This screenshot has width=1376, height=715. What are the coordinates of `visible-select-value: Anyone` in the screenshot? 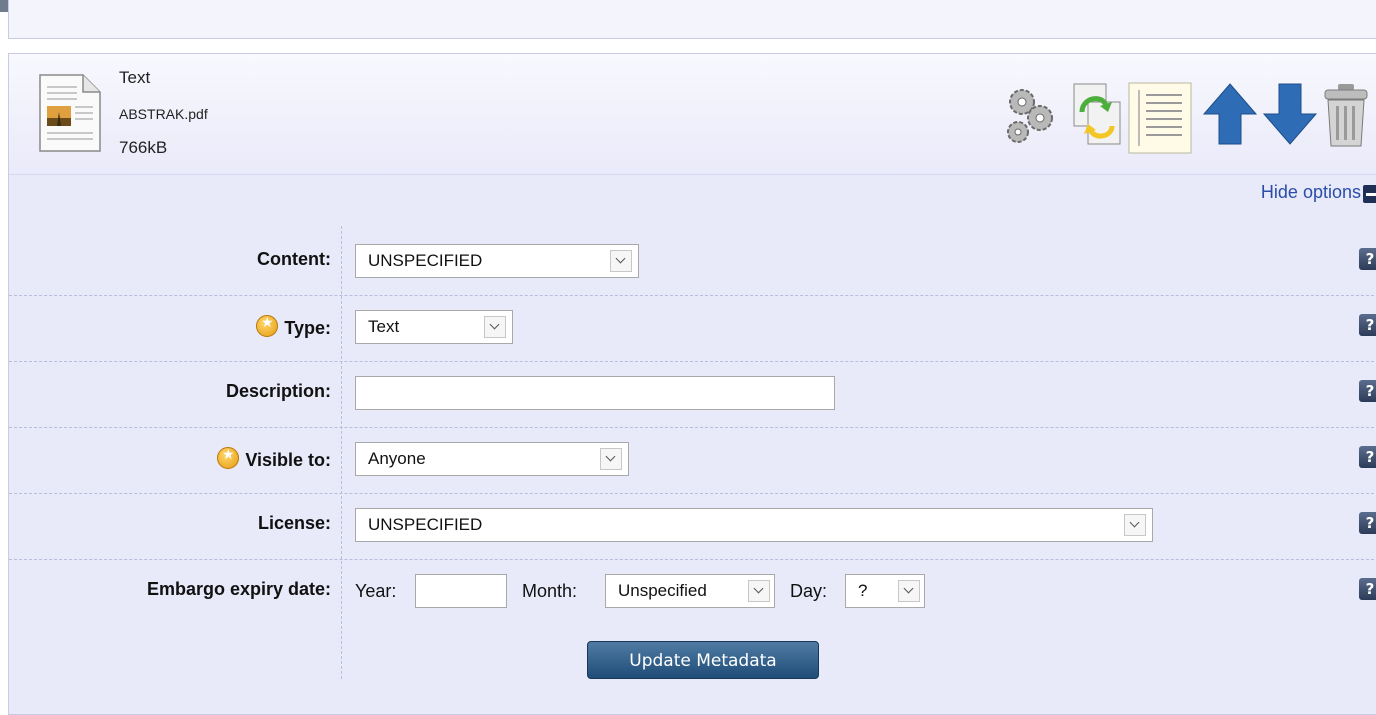 It's located at (397, 458).